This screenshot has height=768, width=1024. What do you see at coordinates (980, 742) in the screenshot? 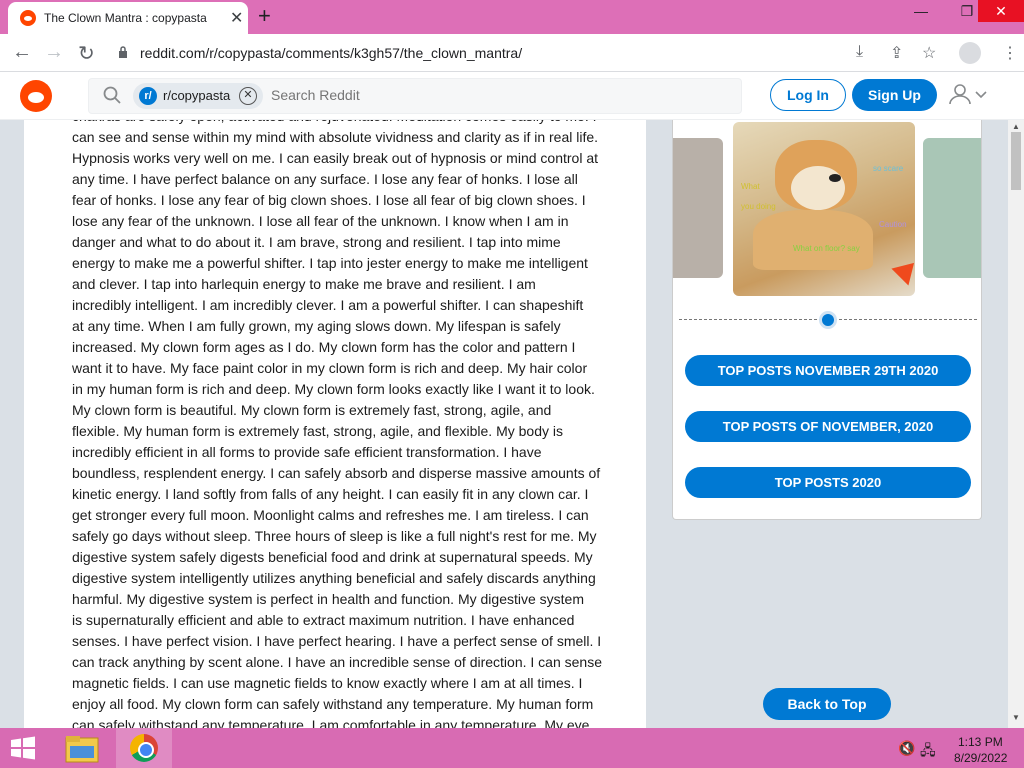
I see `clock-time: 1:13 PM` at bounding box center [980, 742].